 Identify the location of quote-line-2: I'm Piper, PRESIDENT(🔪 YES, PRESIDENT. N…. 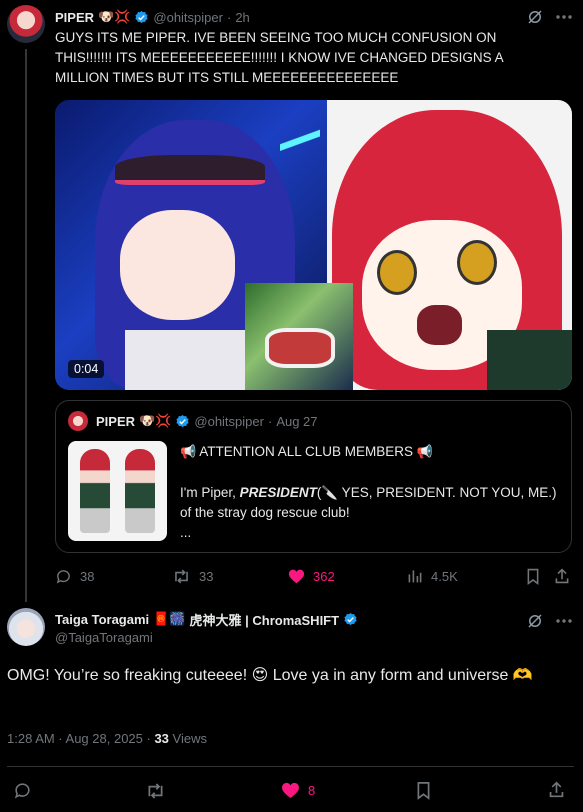
(370, 503).